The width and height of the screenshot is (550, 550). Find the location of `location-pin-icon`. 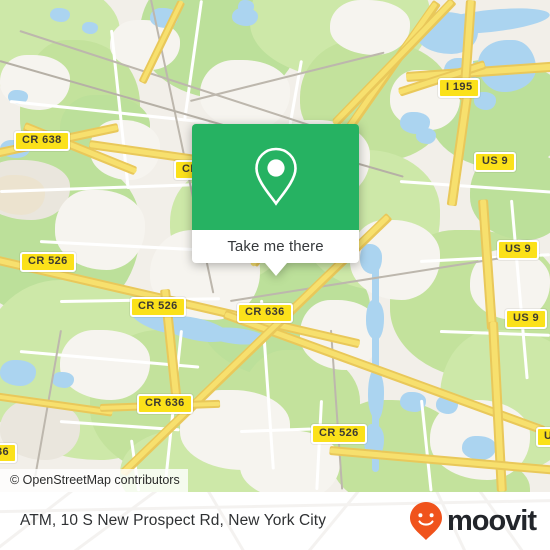

location-pin-icon is located at coordinates (275, 176).